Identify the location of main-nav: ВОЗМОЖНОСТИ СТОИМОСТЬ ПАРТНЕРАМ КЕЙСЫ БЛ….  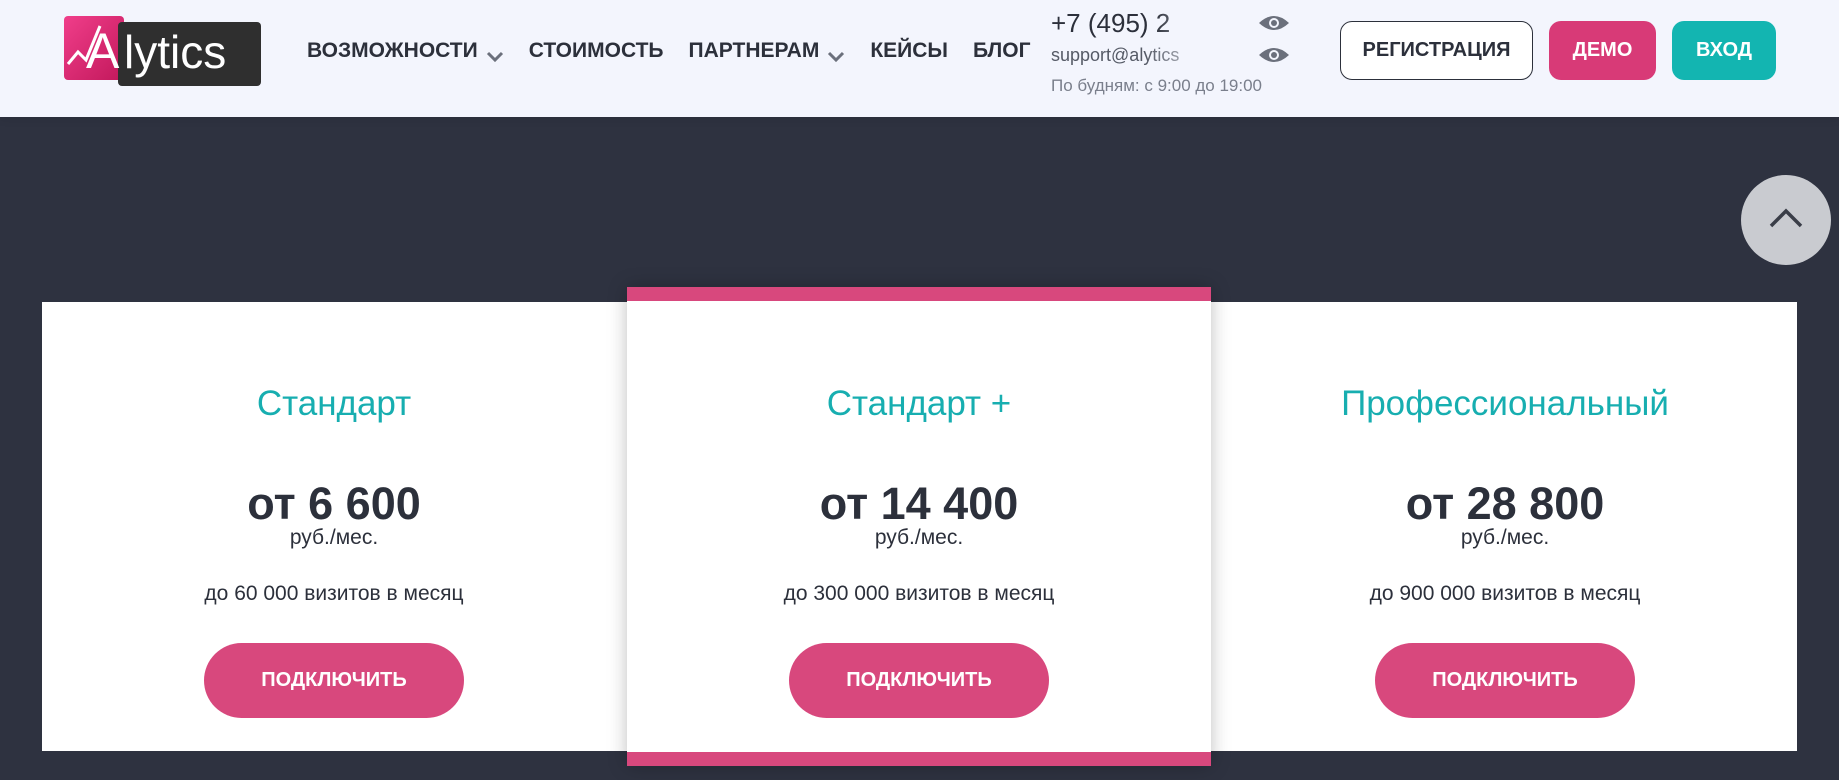
(681, 51).